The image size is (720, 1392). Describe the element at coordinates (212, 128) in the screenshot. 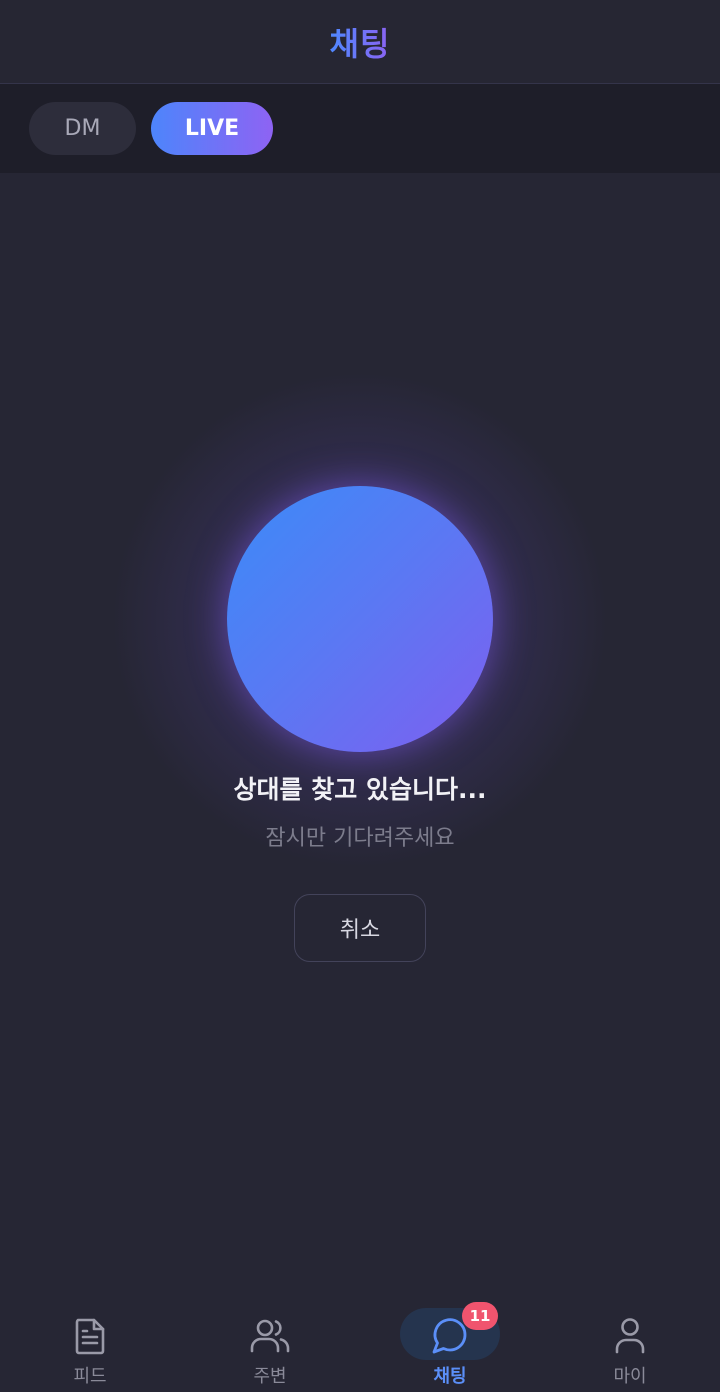

I see `tab-live: LIVE` at that location.